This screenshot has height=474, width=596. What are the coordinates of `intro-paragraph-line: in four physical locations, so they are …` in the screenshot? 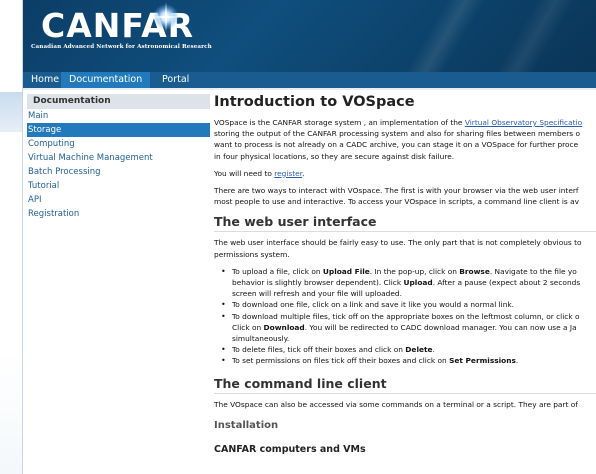 It's located at (334, 156).